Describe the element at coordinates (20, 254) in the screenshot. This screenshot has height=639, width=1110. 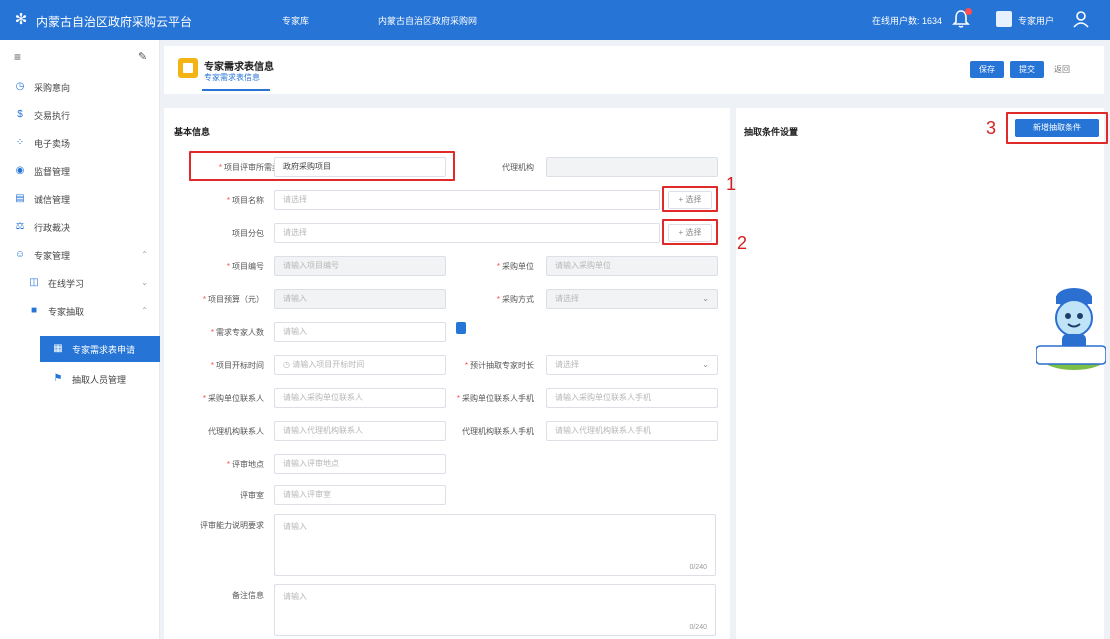
I see `user-circle-icon: ☺` at that location.